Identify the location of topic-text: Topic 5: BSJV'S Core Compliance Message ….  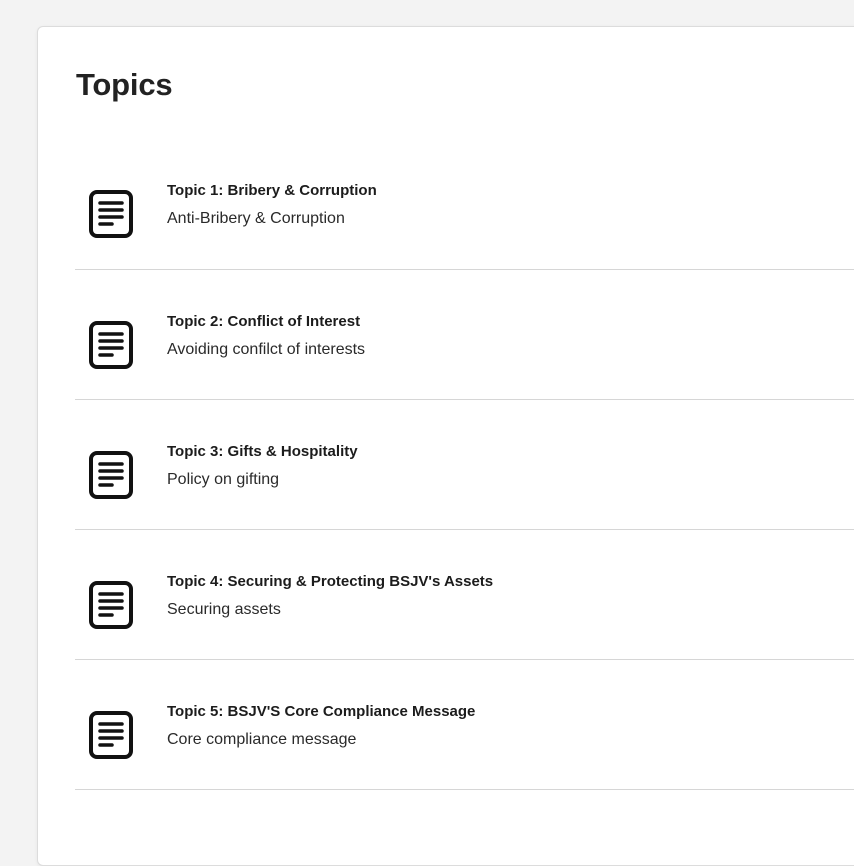
(321, 726).